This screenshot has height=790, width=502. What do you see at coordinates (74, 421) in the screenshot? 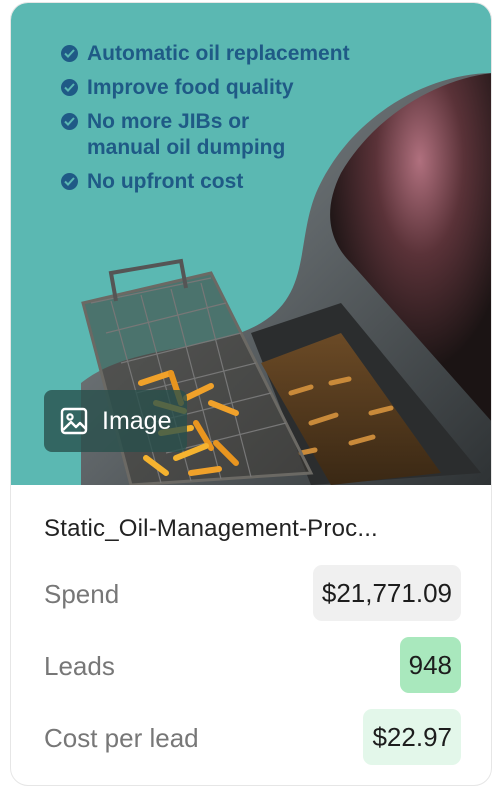
I see `image-icon` at bounding box center [74, 421].